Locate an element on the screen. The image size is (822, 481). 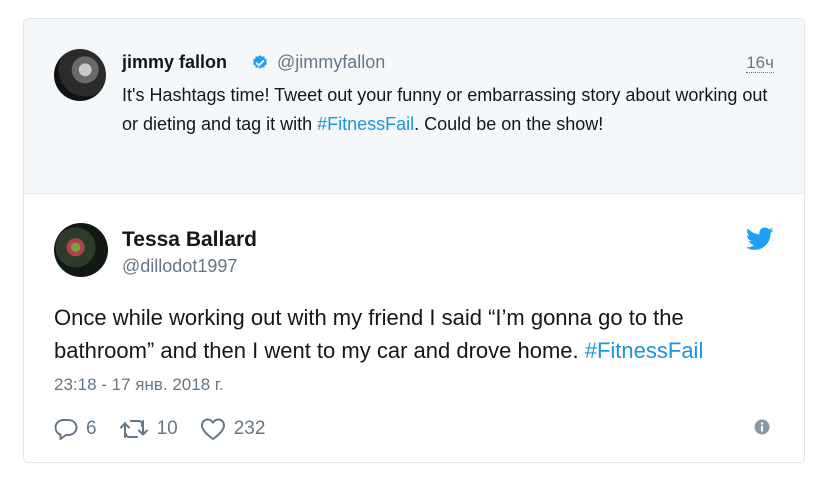
reply-button: 6 is located at coordinates (75, 429).